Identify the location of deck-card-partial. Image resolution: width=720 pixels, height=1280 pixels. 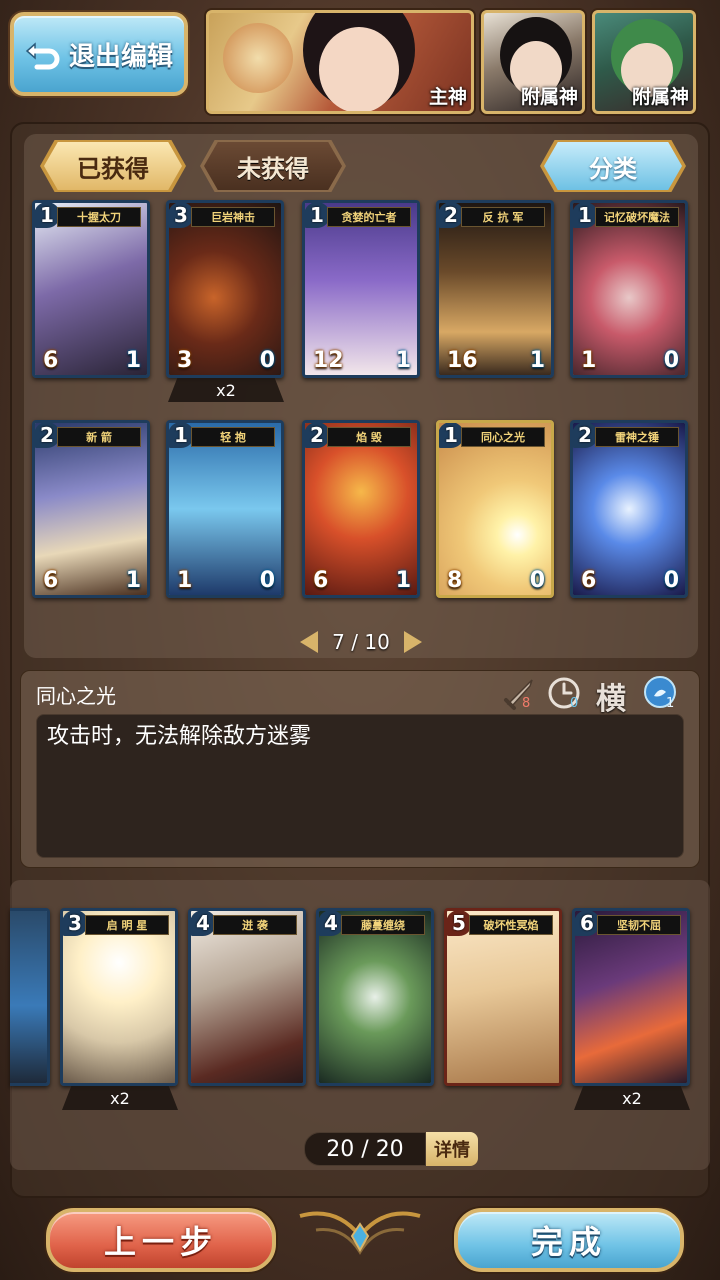
(30, 997).